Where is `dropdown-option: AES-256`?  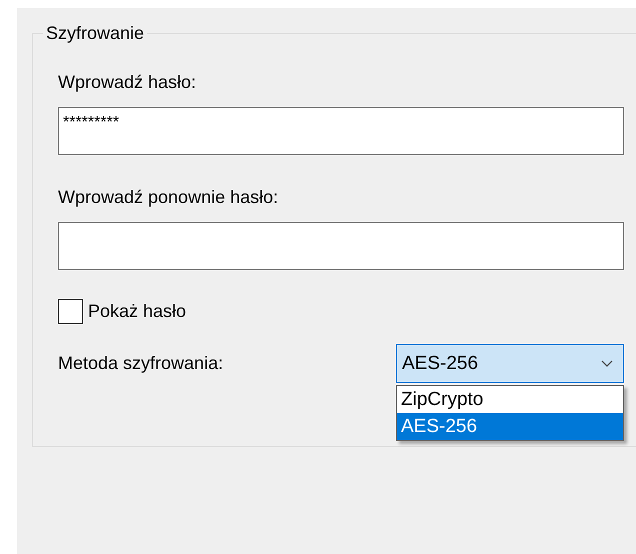 dropdown-option: AES-256 is located at coordinates (510, 426).